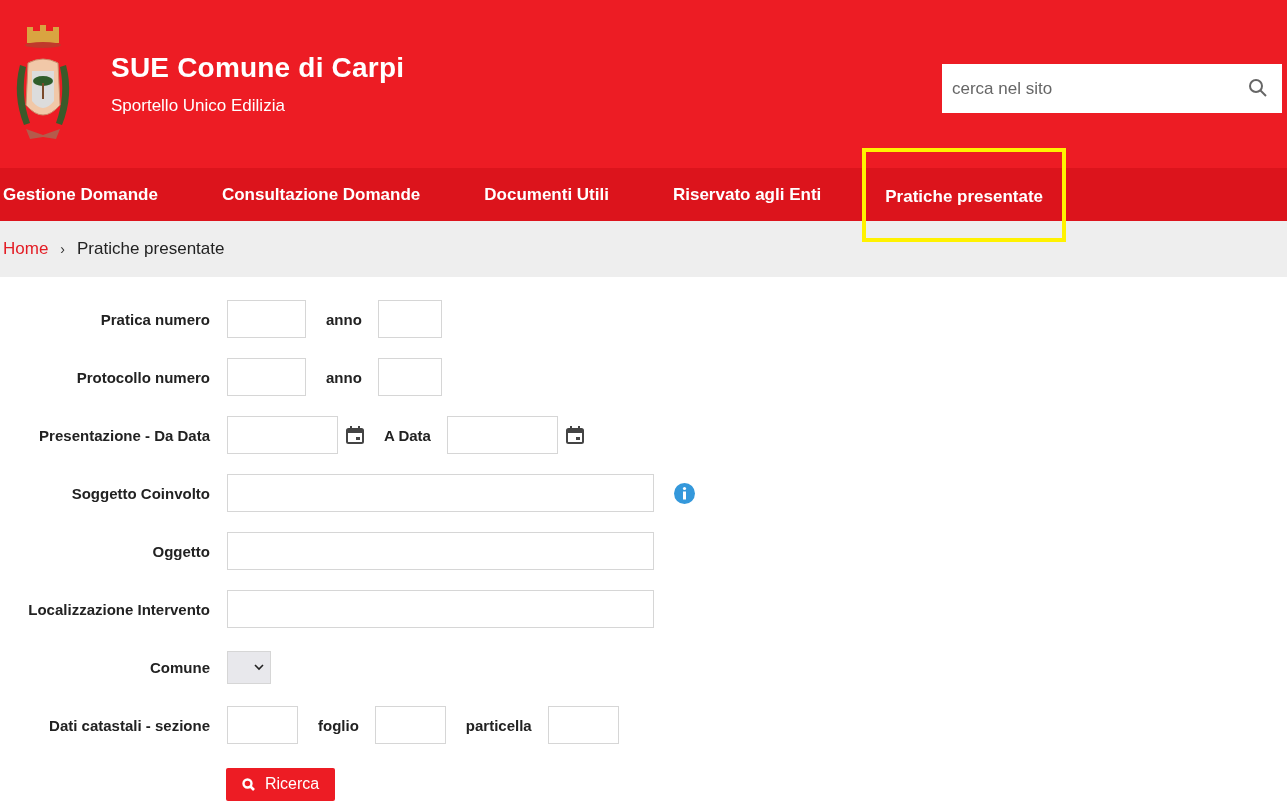  What do you see at coordinates (26, 249) in the screenshot?
I see `breadcrumb-link: Home` at bounding box center [26, 249].